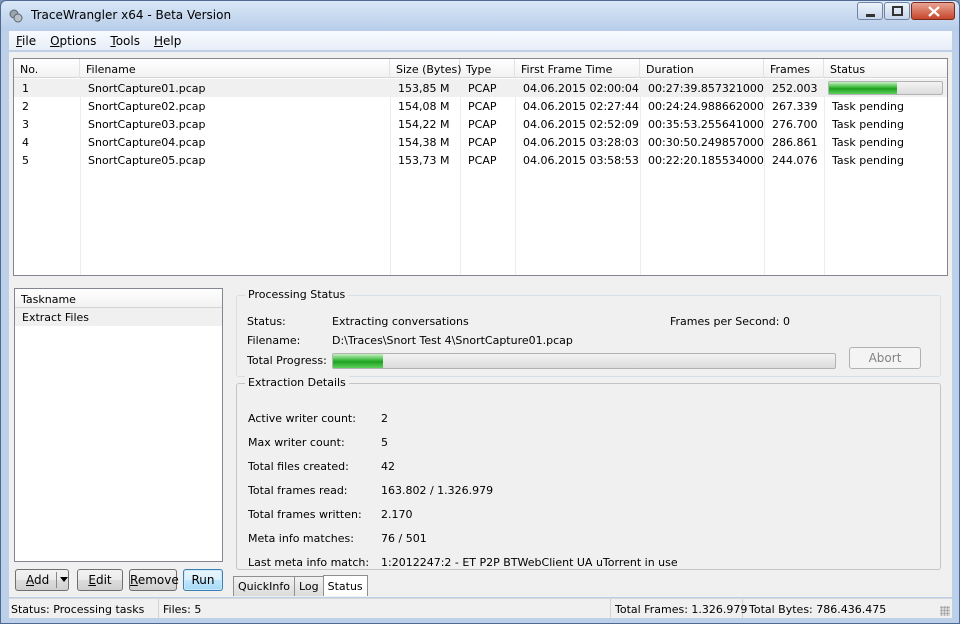 This screenshot has width=960, height=624. I want to click on maximize-icon, so click(897, 11).